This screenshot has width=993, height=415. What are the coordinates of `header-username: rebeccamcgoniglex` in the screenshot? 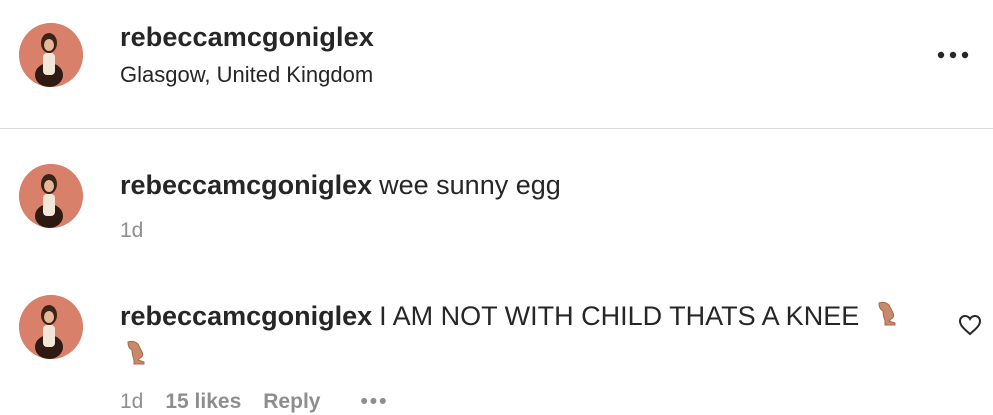 It's located at (247, 37).